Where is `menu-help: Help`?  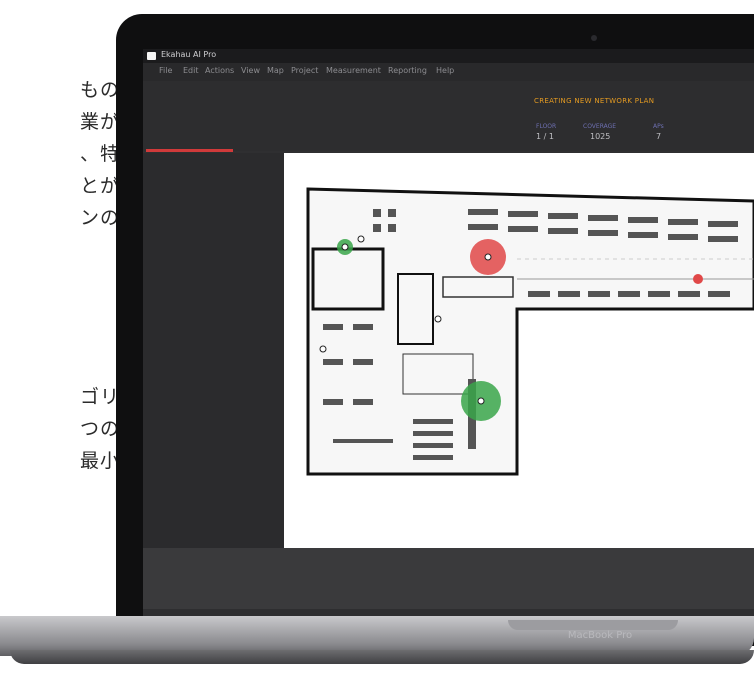
menu-help: Help is located at coordinates (445, 70).